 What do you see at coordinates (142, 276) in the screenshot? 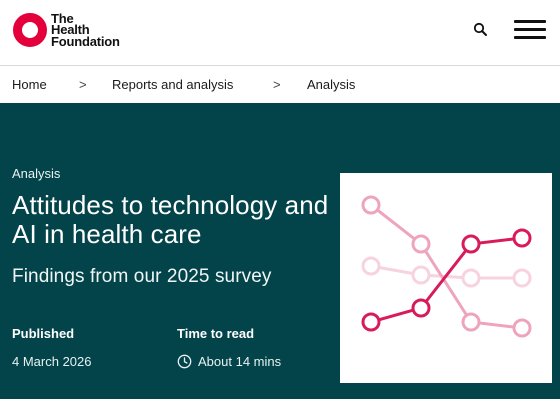
I see `page-subtitle: Findings from our 2025 survey` at bounding box center [142, 276].